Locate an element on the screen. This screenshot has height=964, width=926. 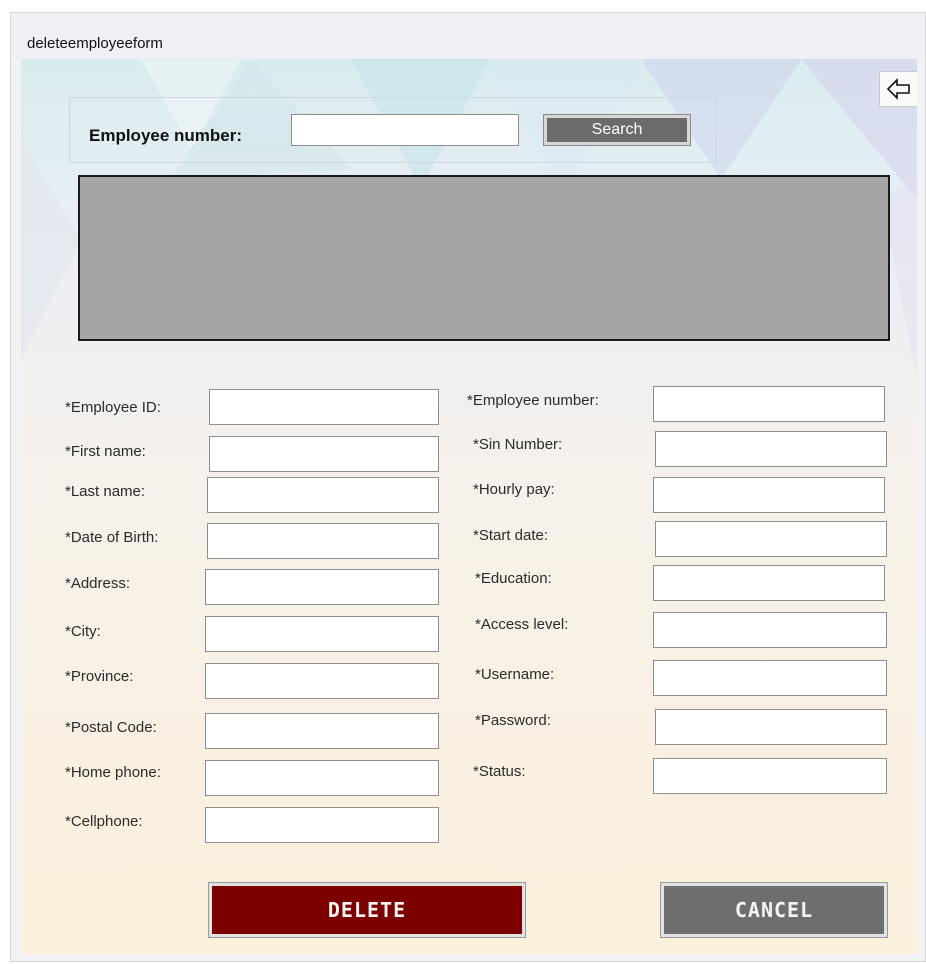
hourly-pay-input is located at coordinates (769, 495).